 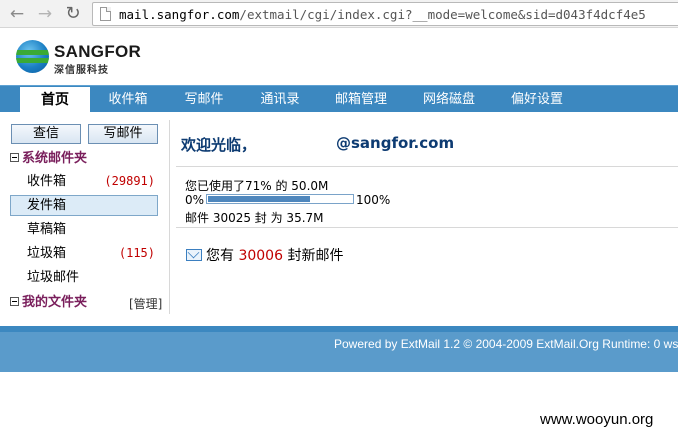 I want to click on logo-name: SANGFOR, so click(x=98, y=51).